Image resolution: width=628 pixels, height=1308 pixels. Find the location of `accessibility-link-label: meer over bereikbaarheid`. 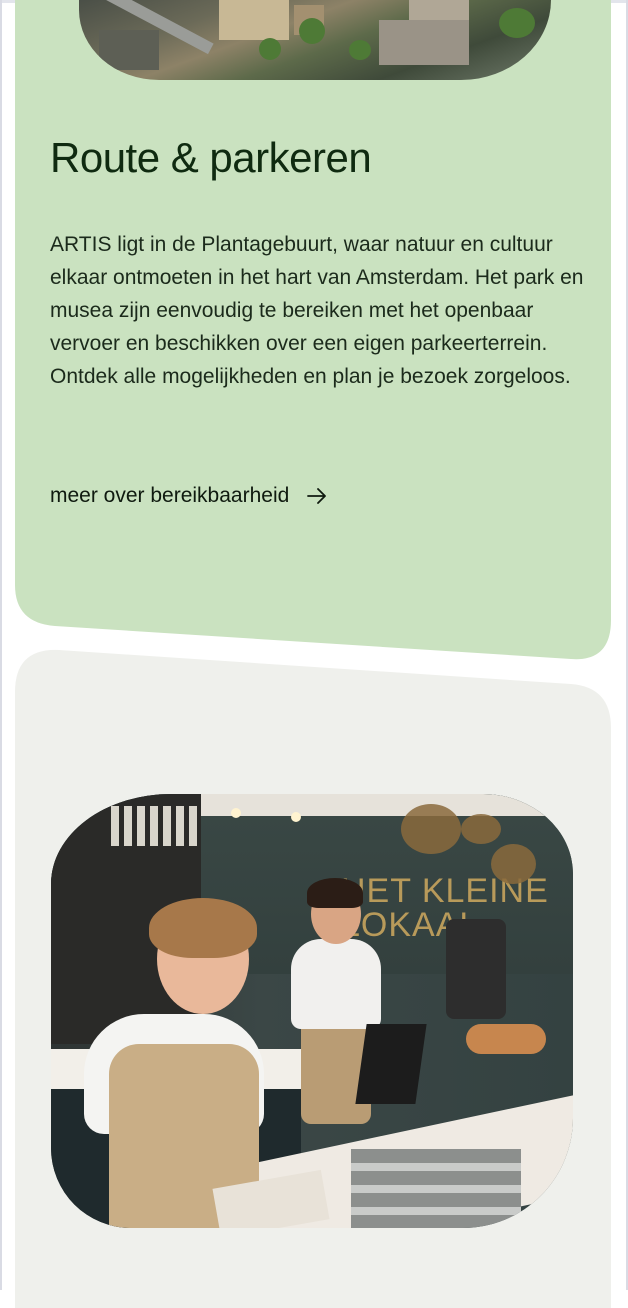

accessibility-link-label: meer over bereikbaarheid is located at coordinates (170, 495).